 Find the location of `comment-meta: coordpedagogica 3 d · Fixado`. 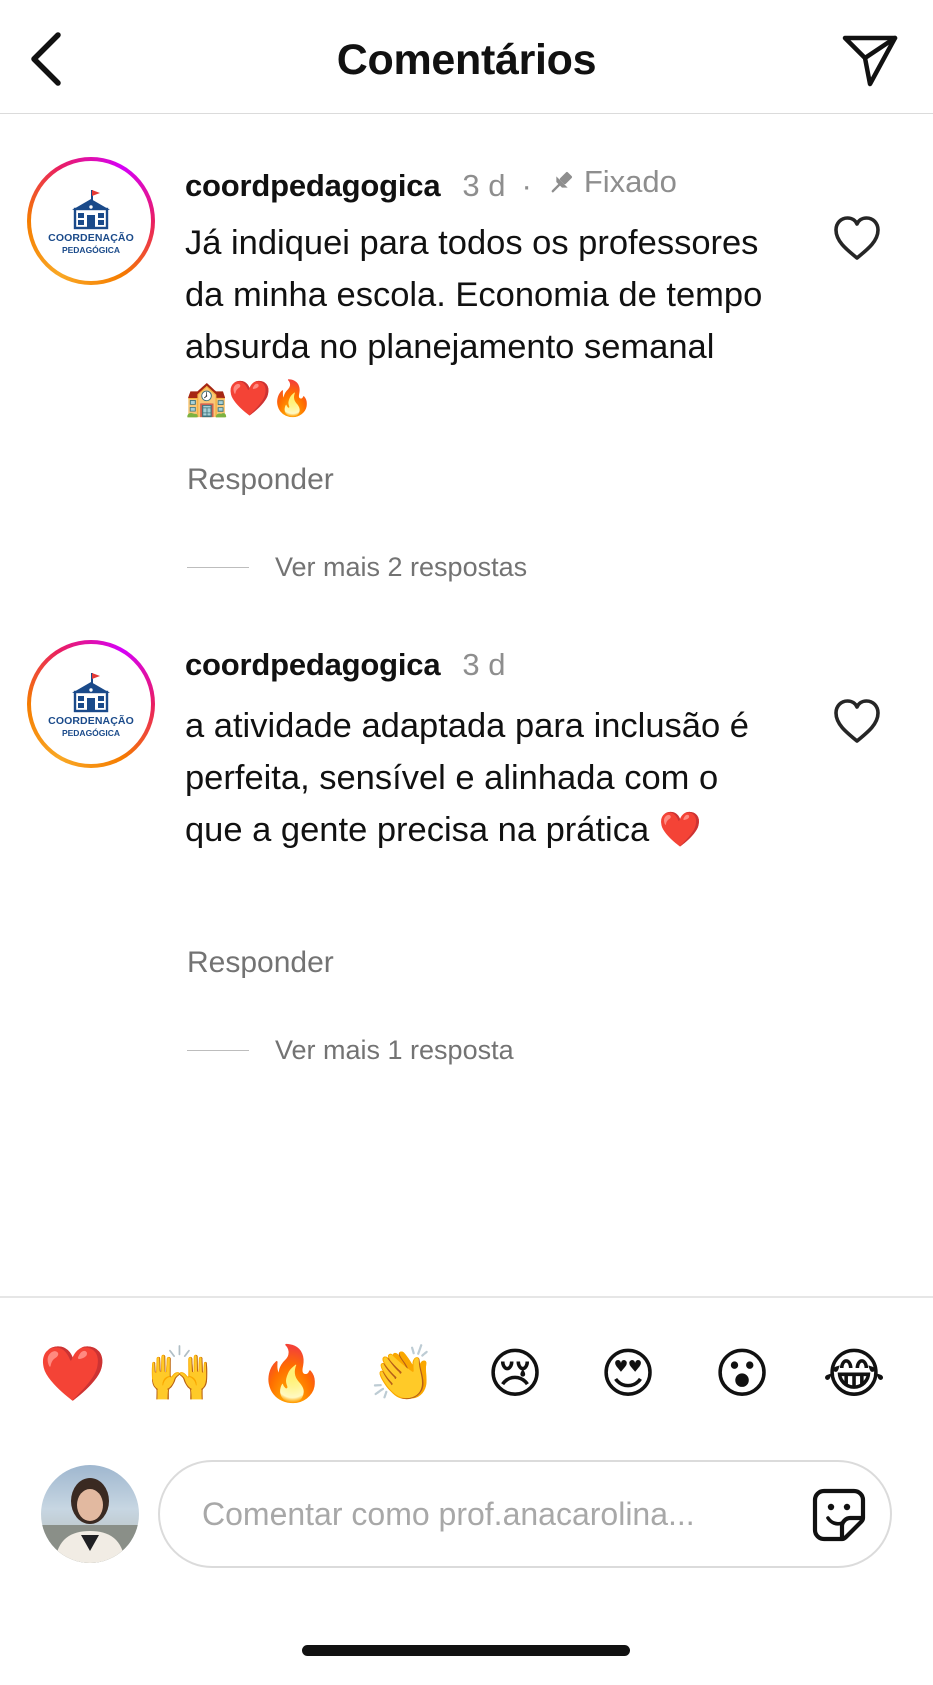

comment-meta: coordpedagogica 3 d · Fixado is located at coordinates (431, 184).